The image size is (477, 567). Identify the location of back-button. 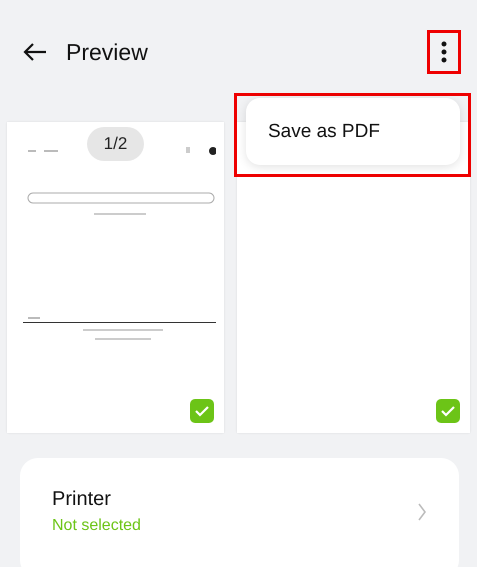
(35, 52).